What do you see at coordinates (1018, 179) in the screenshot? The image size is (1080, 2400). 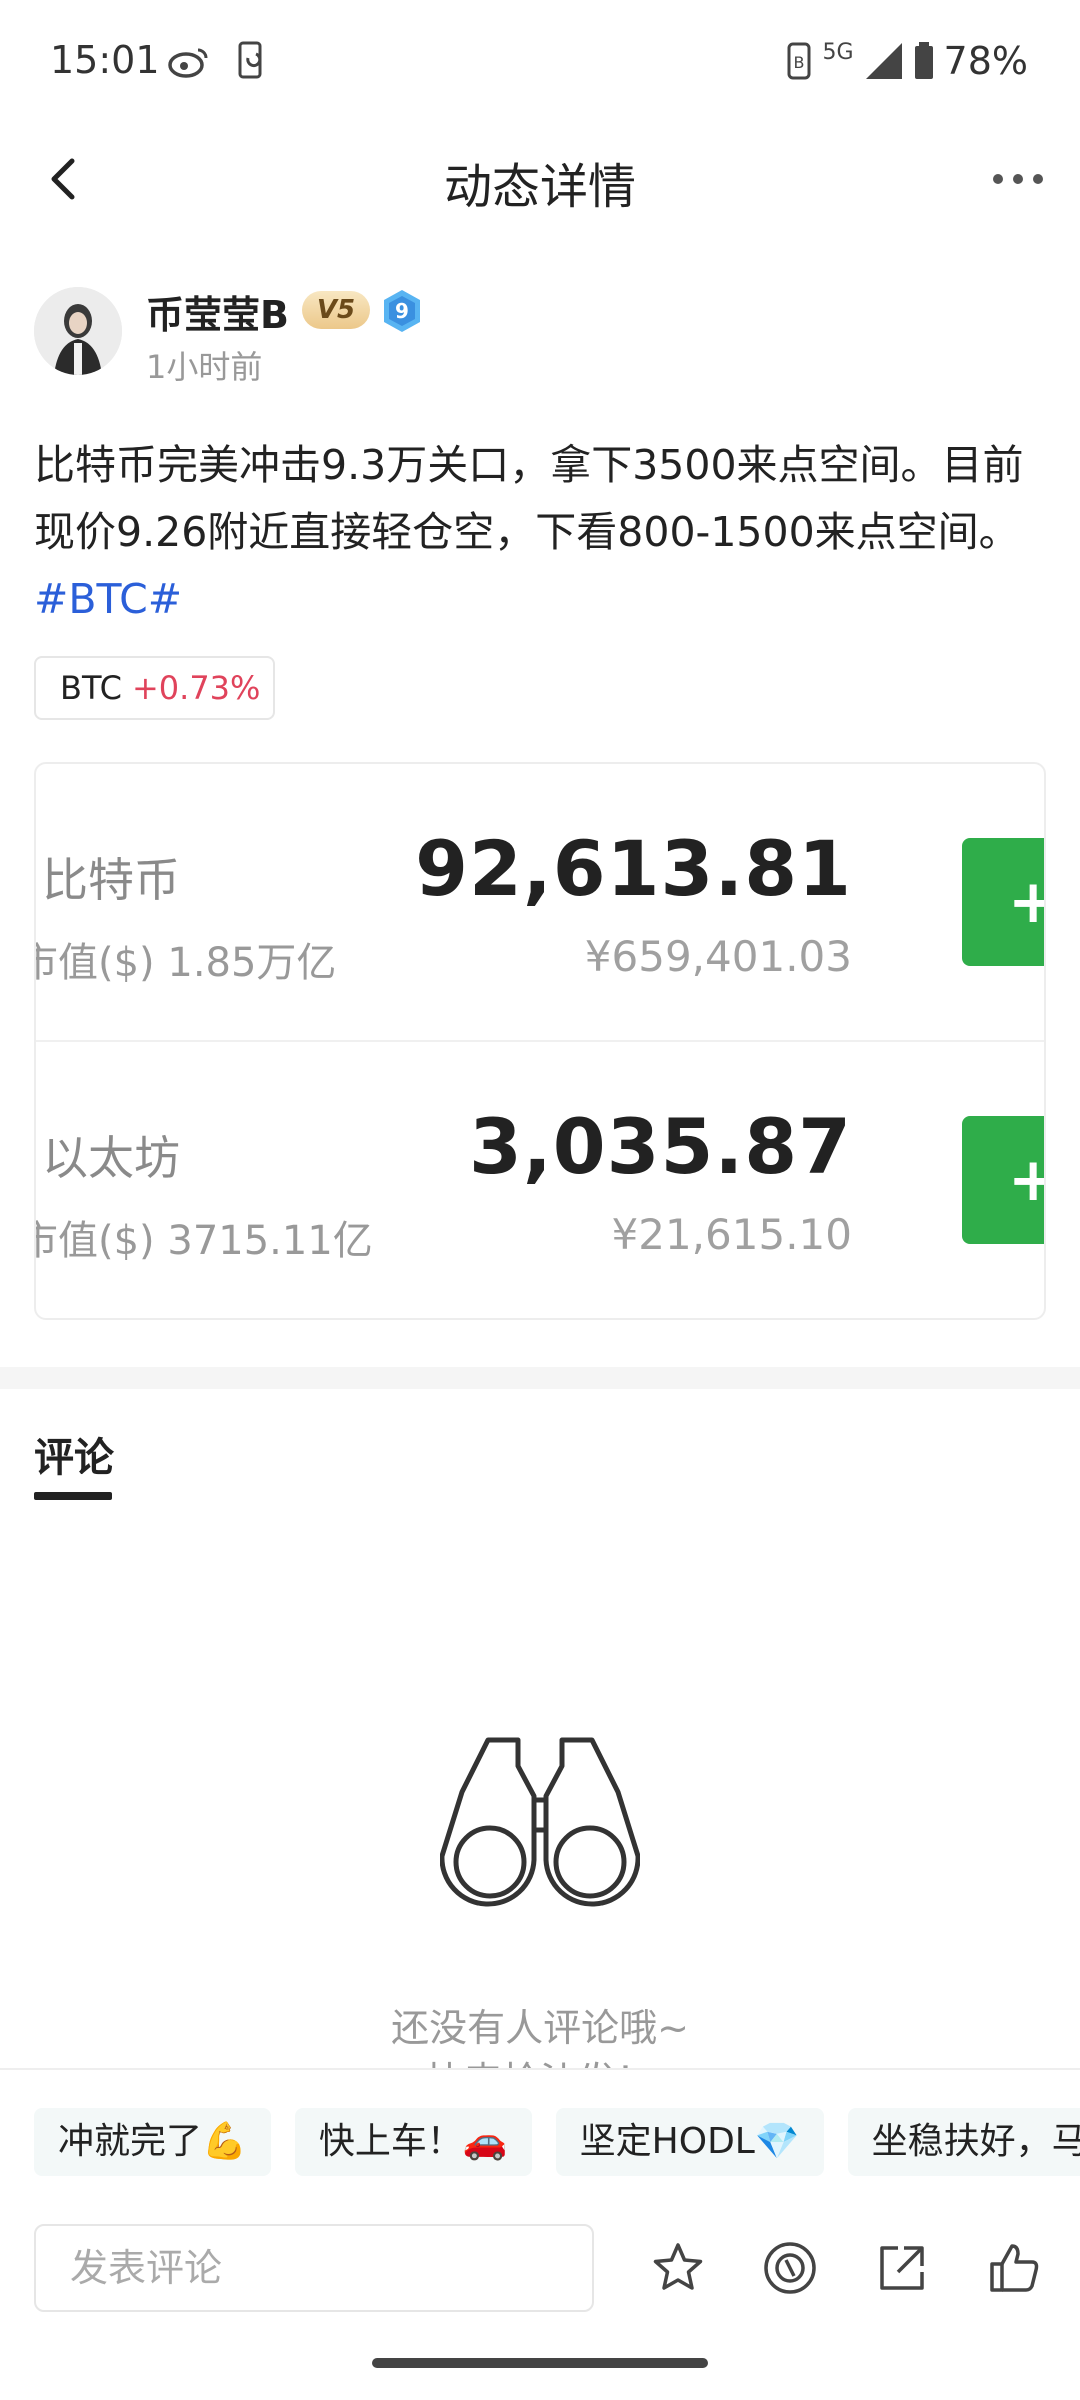 I see `more-dots-icon` at bounding box center [1018, 179].